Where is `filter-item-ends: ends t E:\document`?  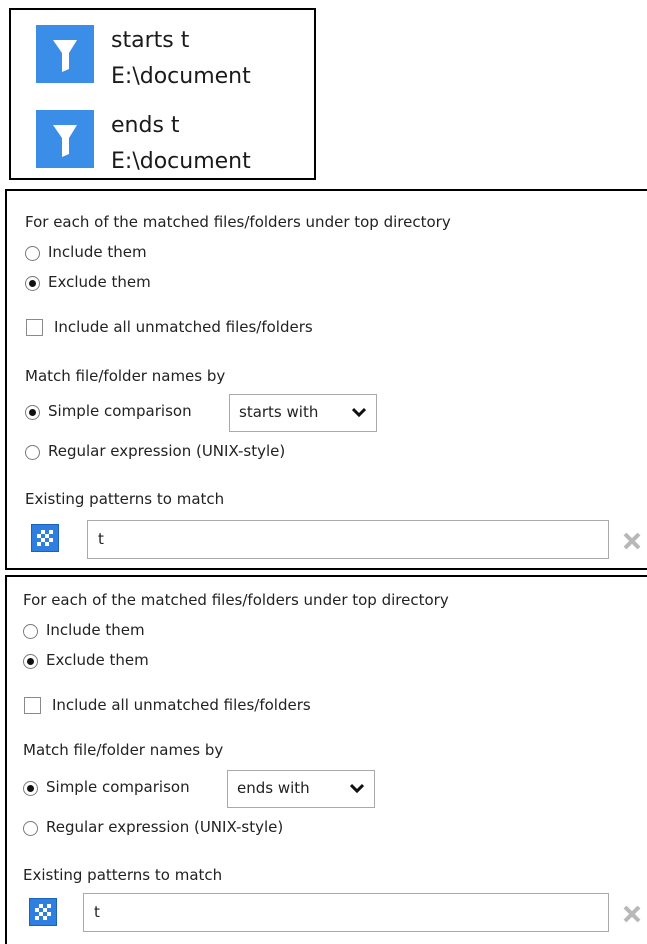
filter-item-ends: ends t E:\document is located at coordinates (173, 140).